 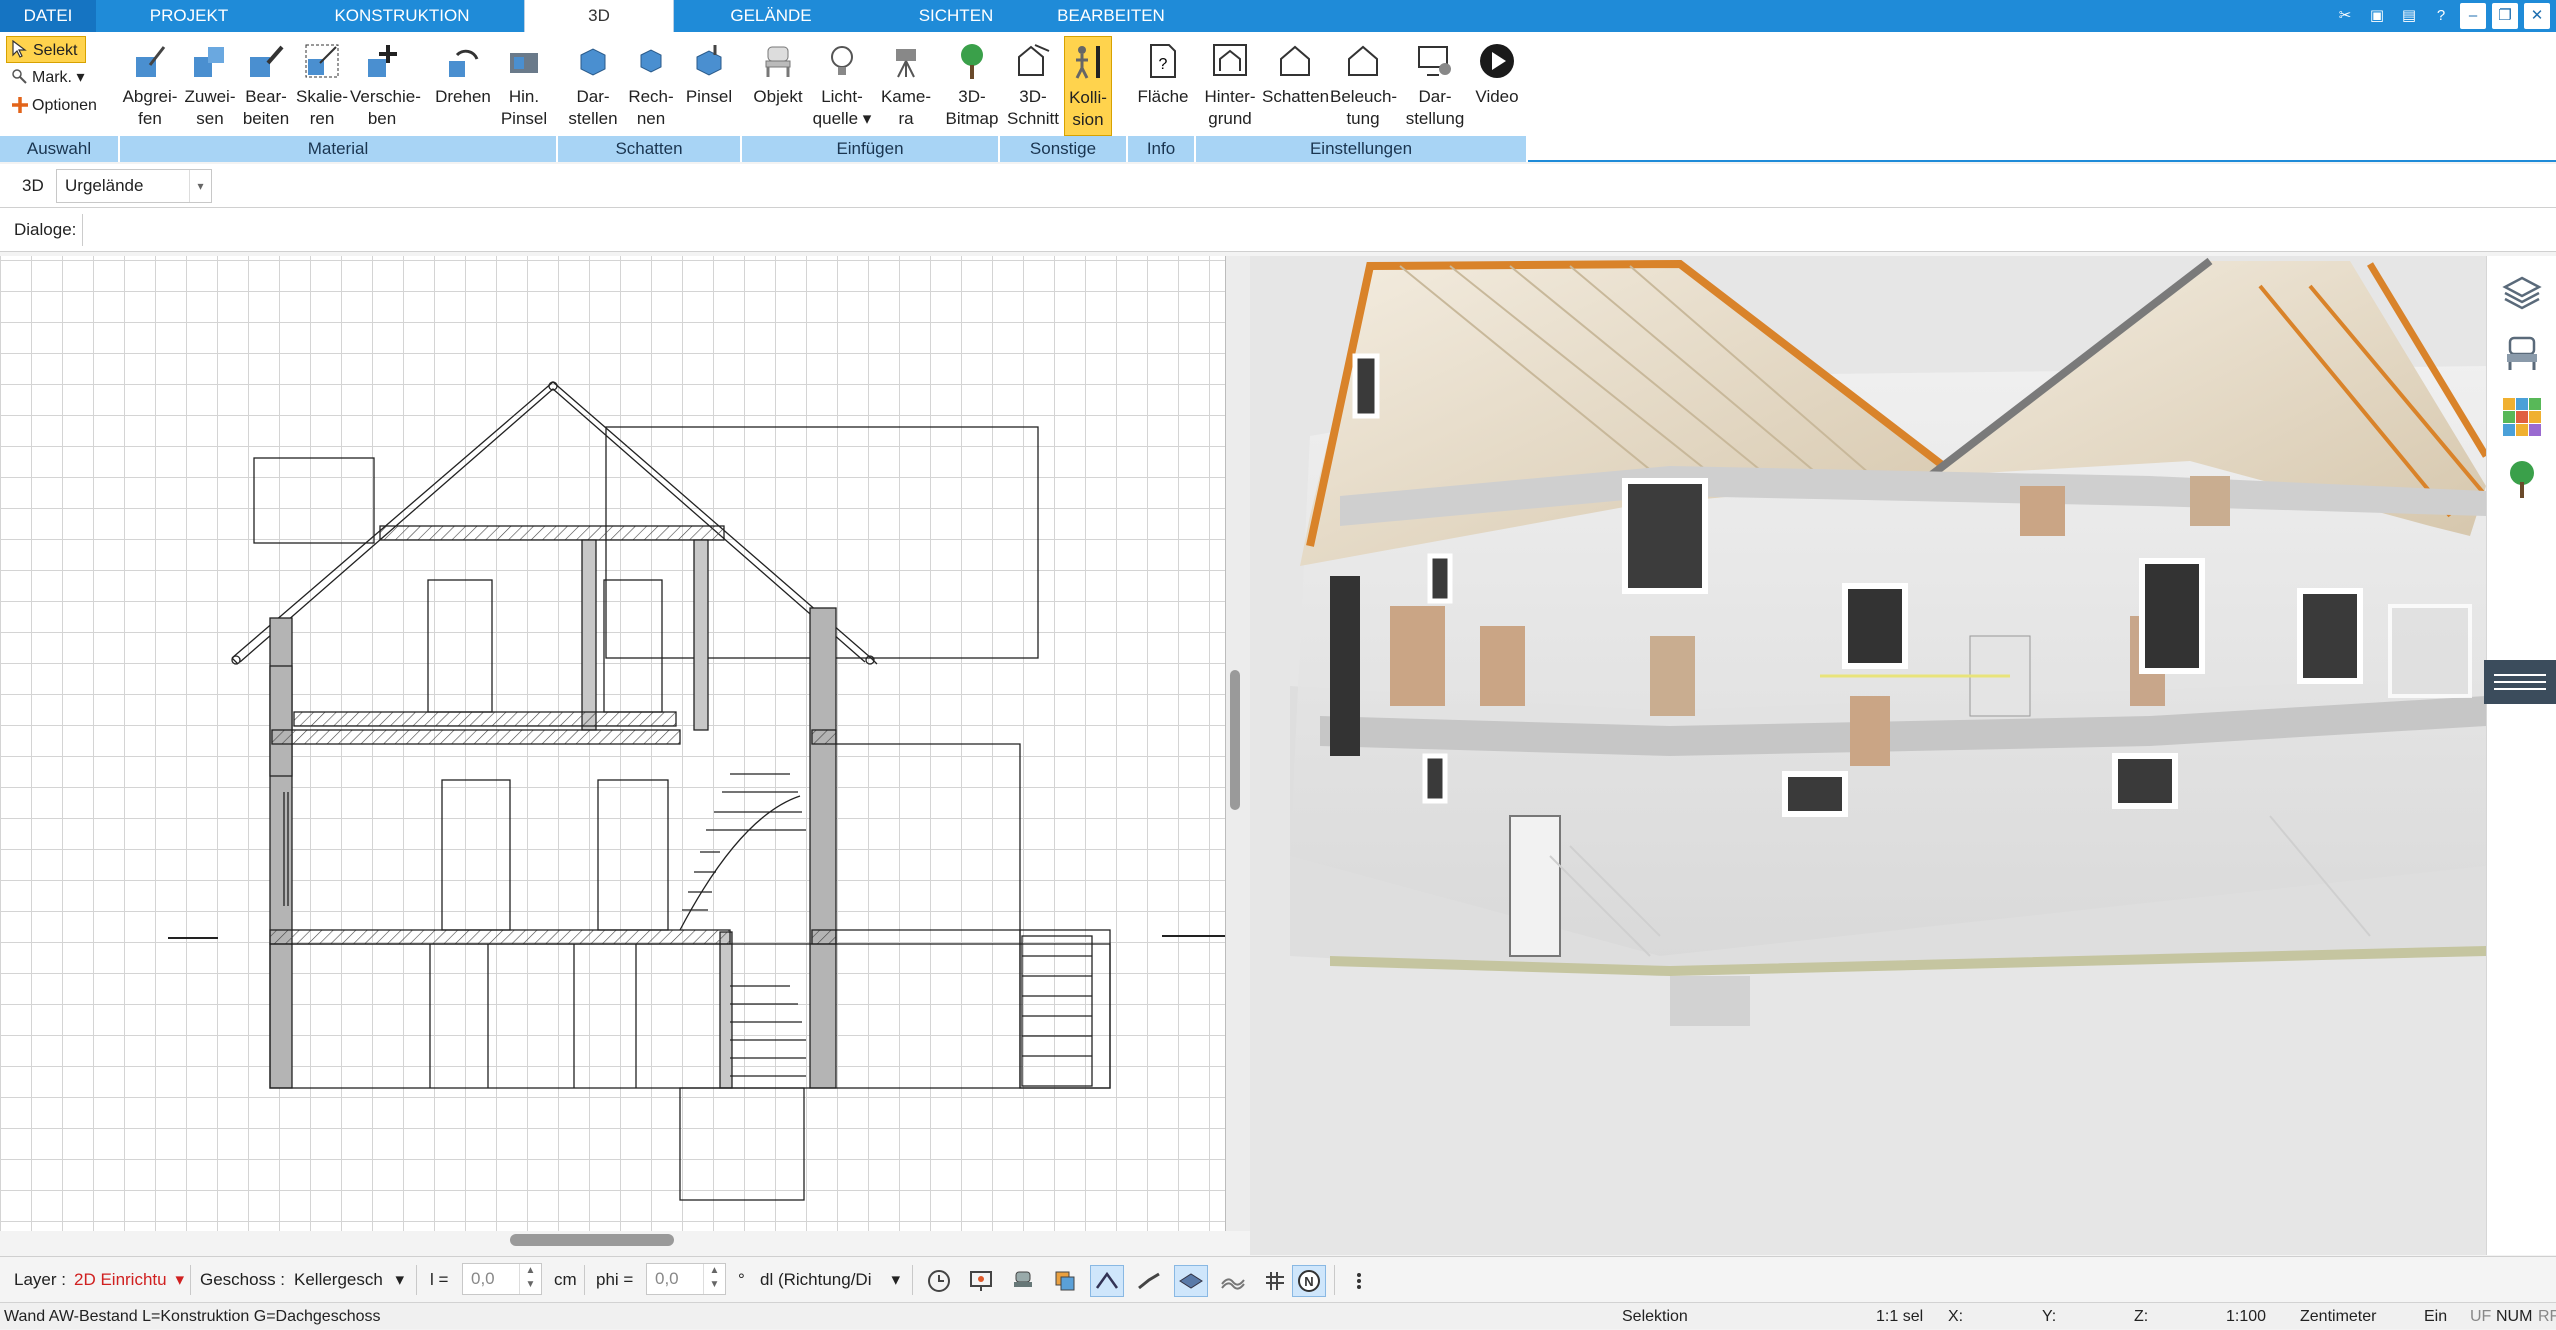 What do you see at coordinates (2473, 16) in the screenshot?
I see `minimize-button: ‒` at bounding box center [2473, 16].